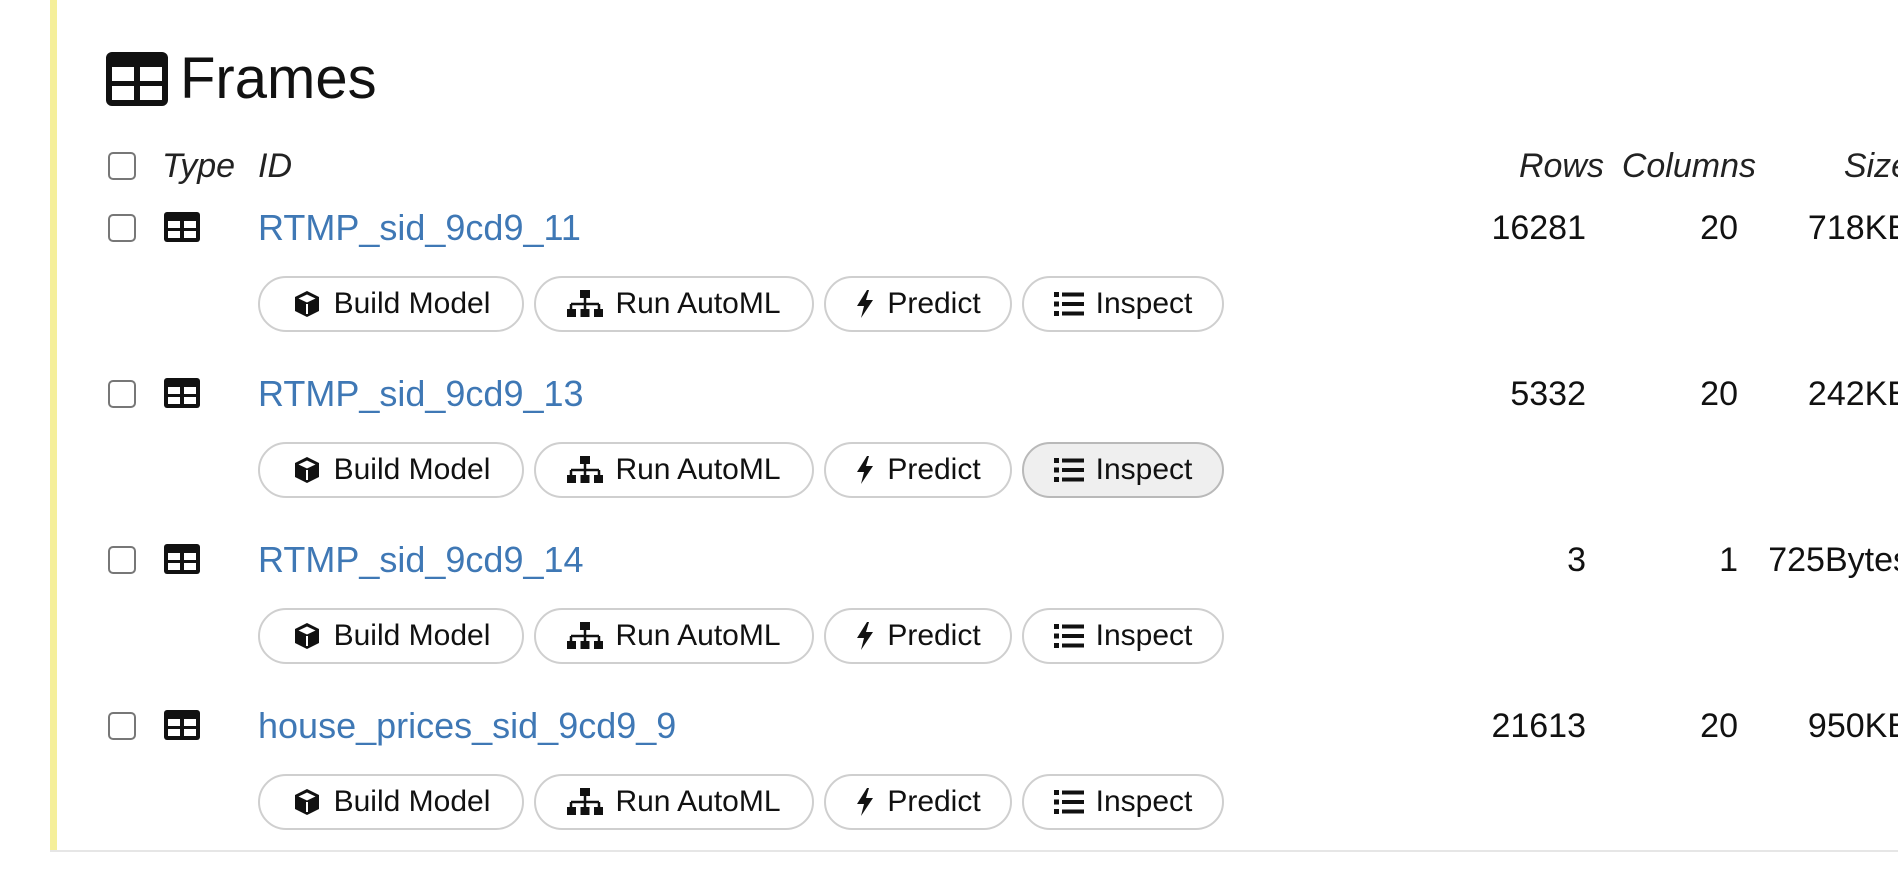 This screenshot has width=1898, height=874. What do you see at coordinates (585, 801) in the screenshot?
I see `sitemap-icon` at bounding box center [585, 801].